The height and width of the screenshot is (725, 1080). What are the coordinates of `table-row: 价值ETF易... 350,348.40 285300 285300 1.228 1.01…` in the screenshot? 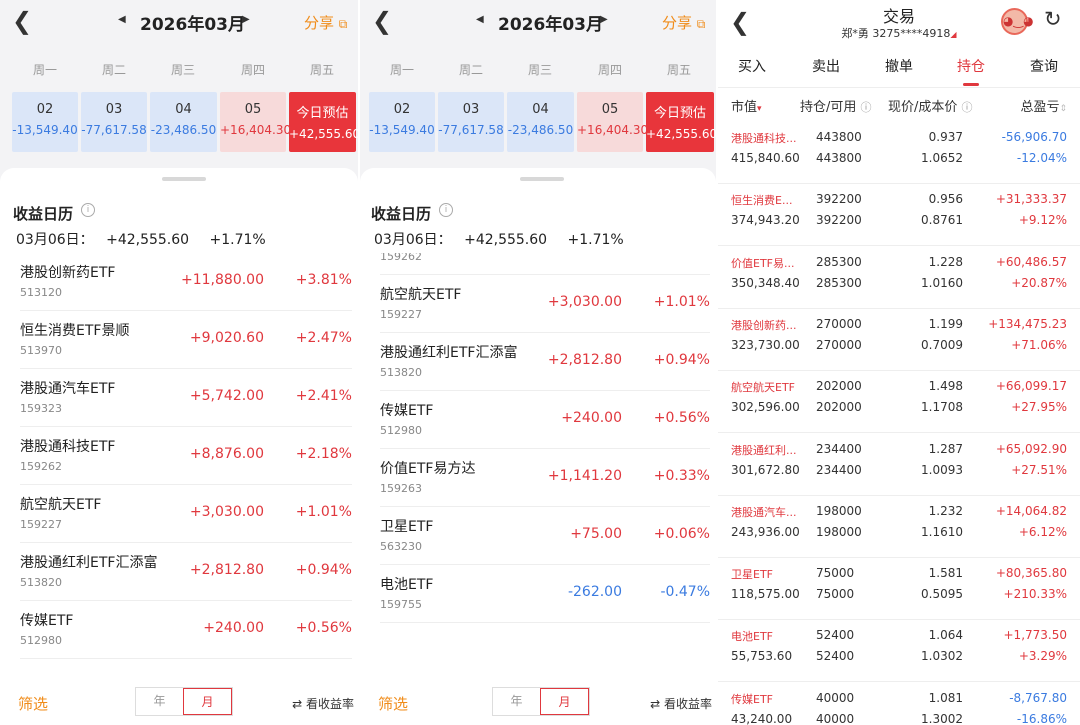 It's located at (899, 278).